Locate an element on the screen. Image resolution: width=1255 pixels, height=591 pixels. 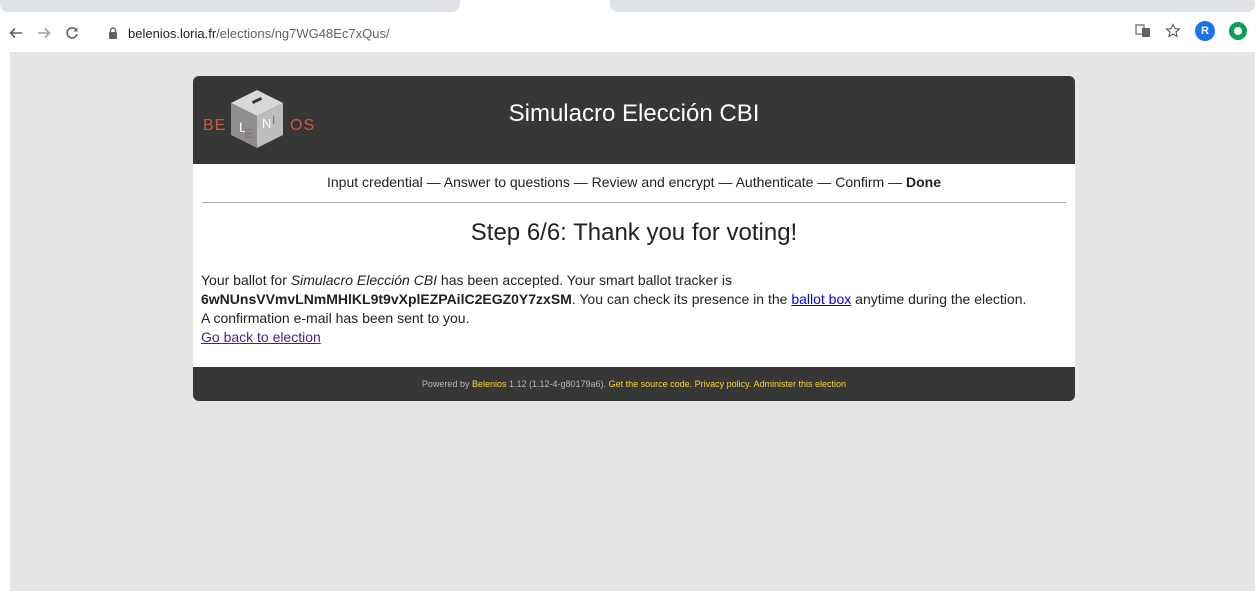
ballot-text: . You can check its presence in the is located at coordinates (681, 299).